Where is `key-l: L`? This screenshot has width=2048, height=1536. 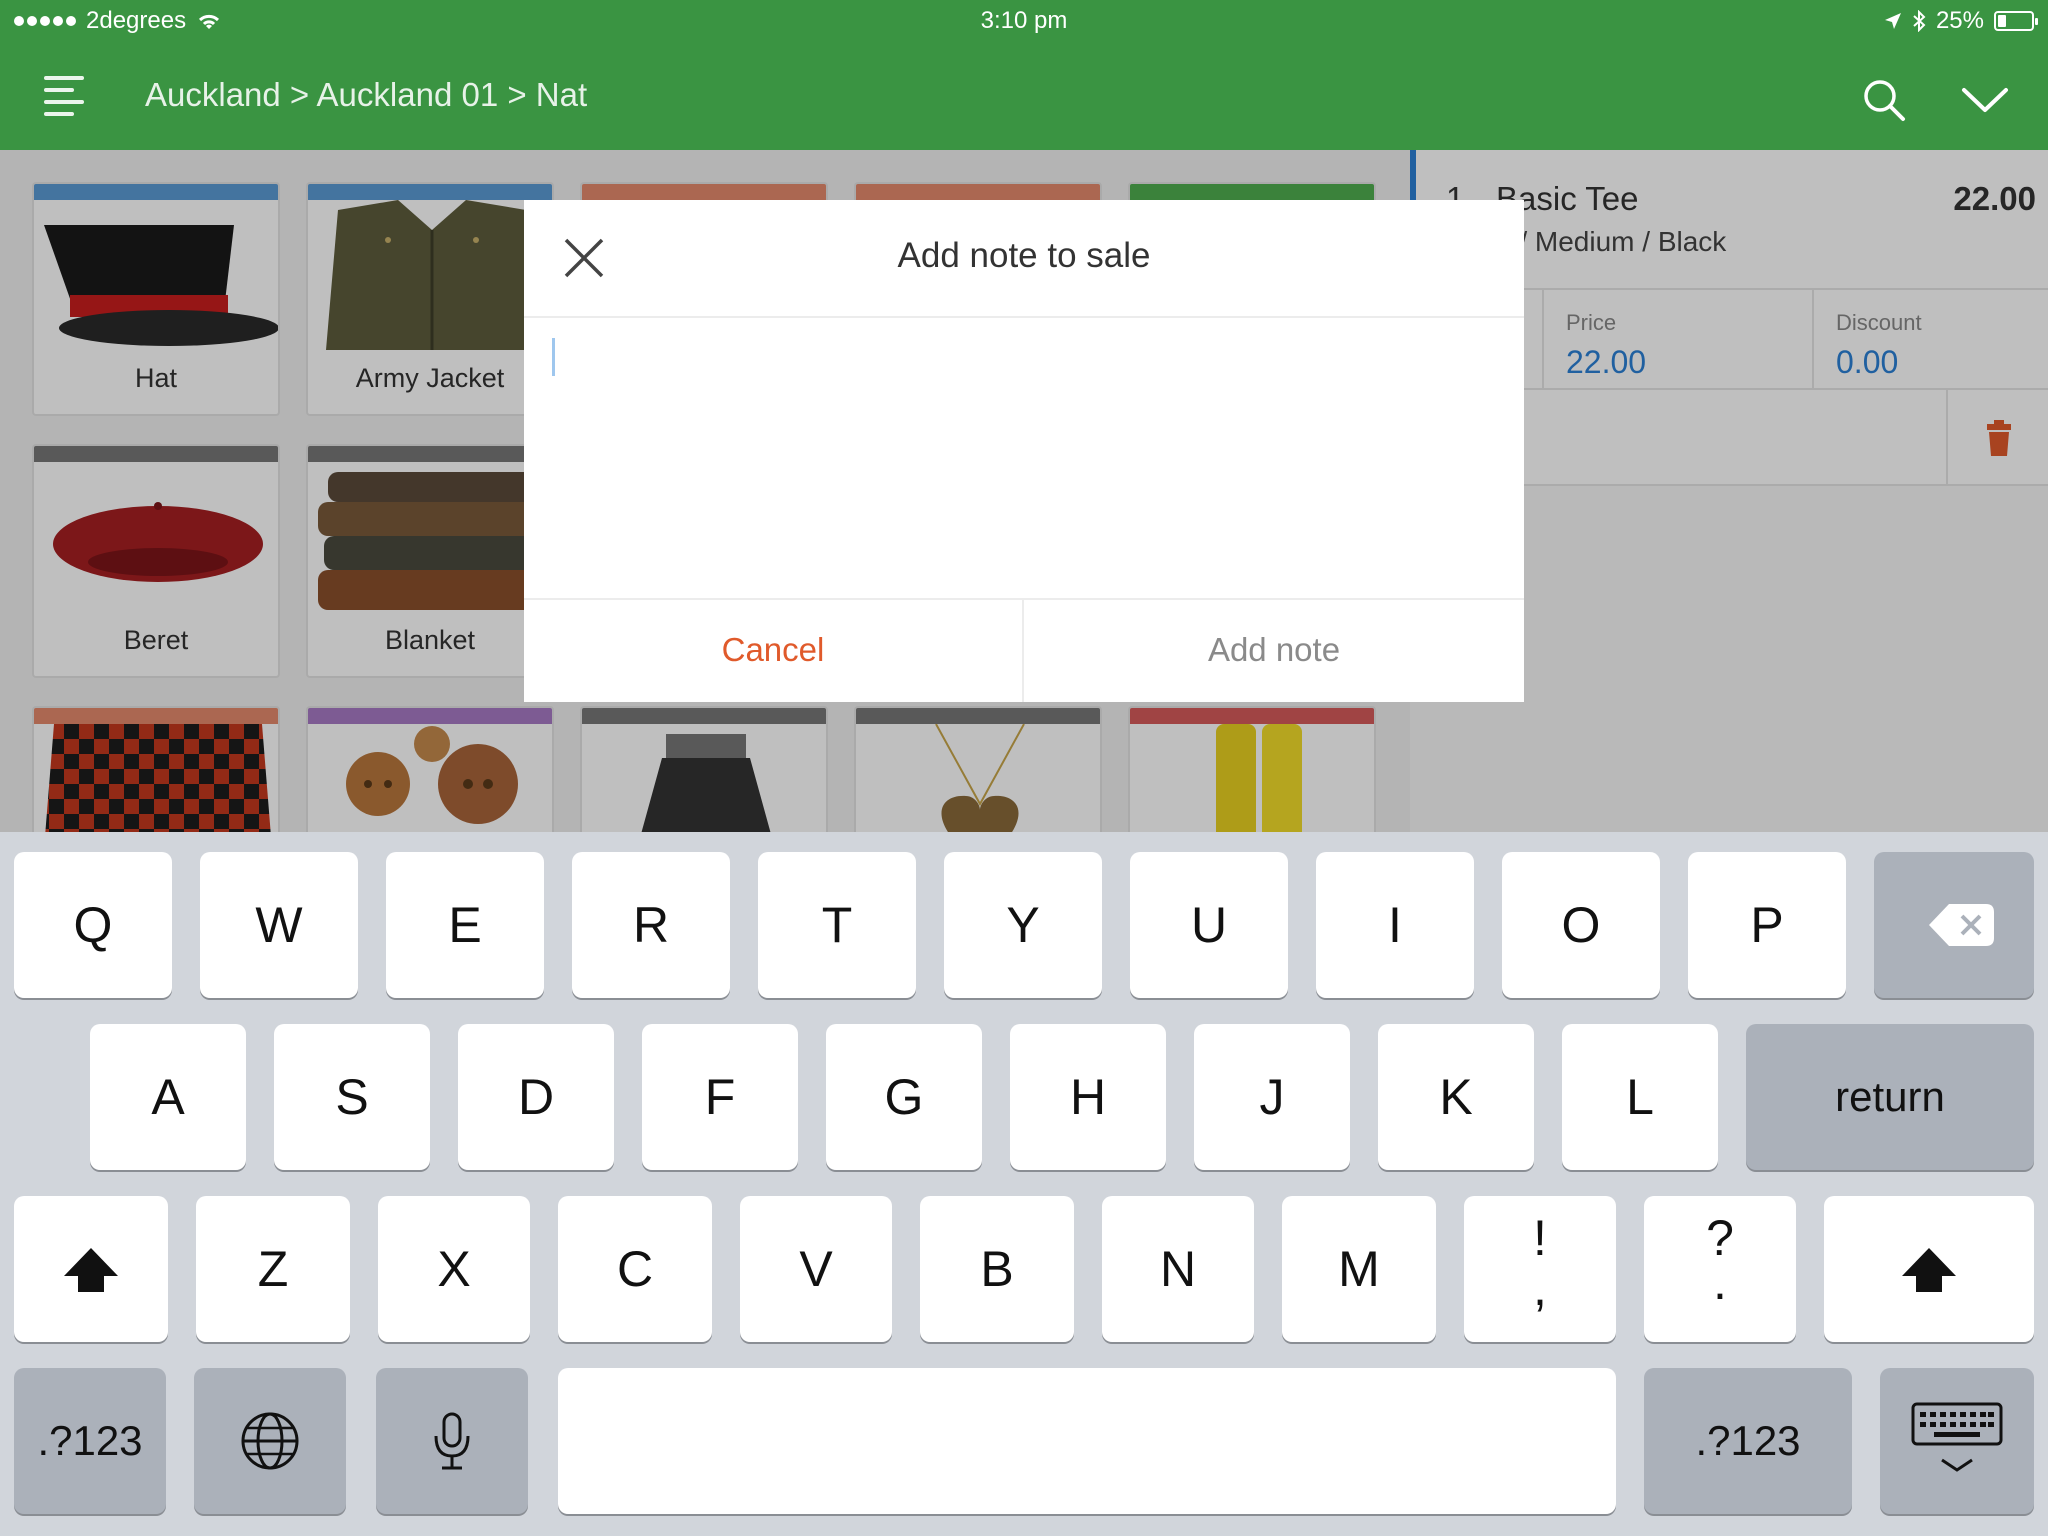 key-l: L is located at coordinates (1640, 1097).